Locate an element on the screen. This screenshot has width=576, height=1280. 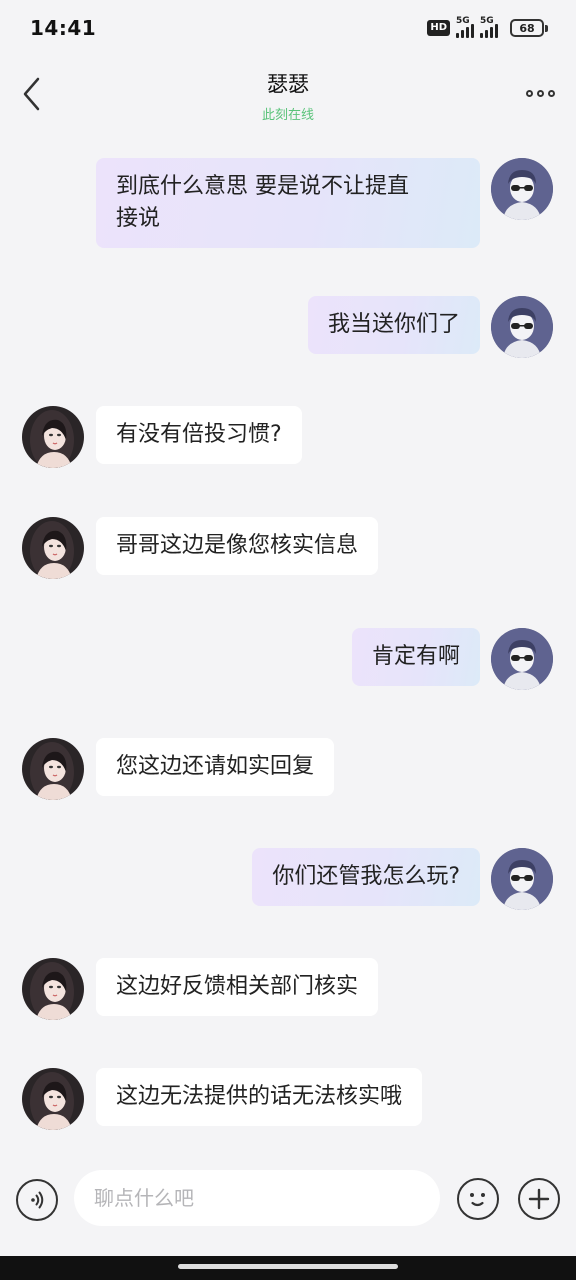
add-button is located at coordinates (539, 1199).